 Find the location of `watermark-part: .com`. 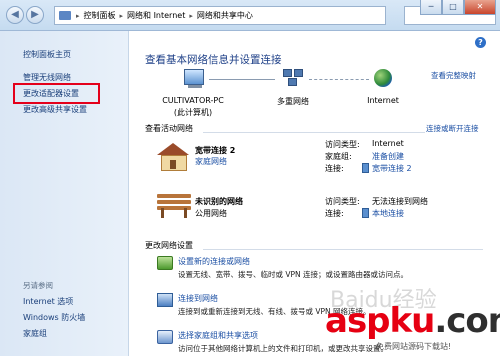

watermark-part: .com is located at coordinates (467, 321).